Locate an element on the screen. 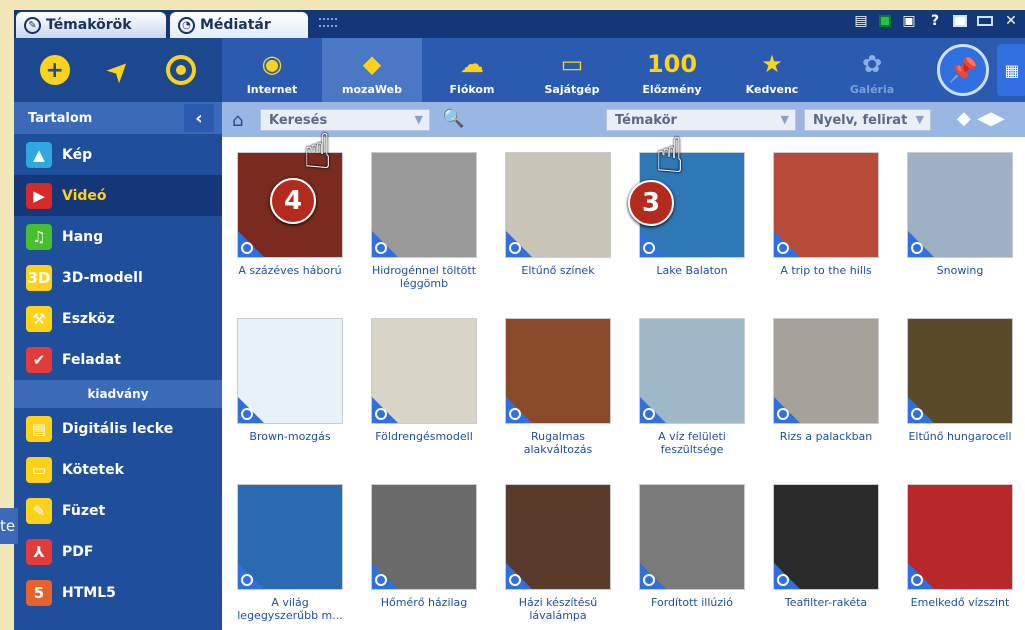 Image resolution: width=1025 pixels, height=630 pixels. side-tab: te is located at coordinates (9, 526).